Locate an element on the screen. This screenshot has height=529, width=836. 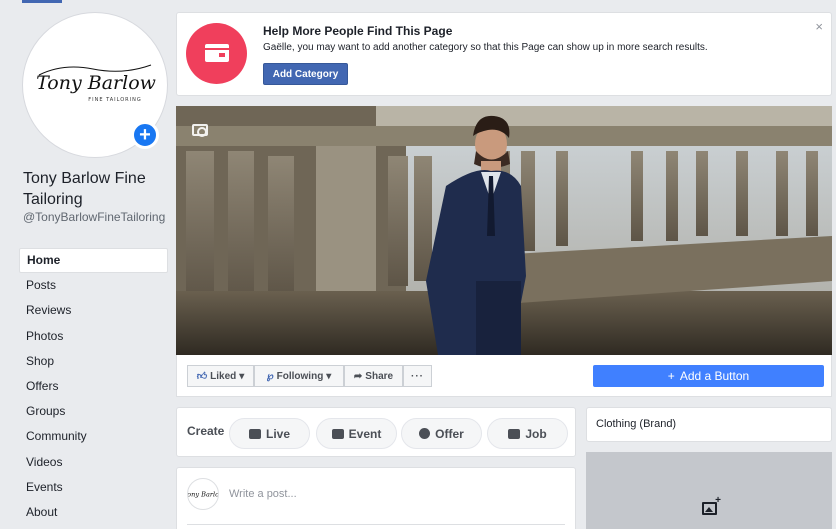
video-camera-icon is located at coordinates (254, 433).